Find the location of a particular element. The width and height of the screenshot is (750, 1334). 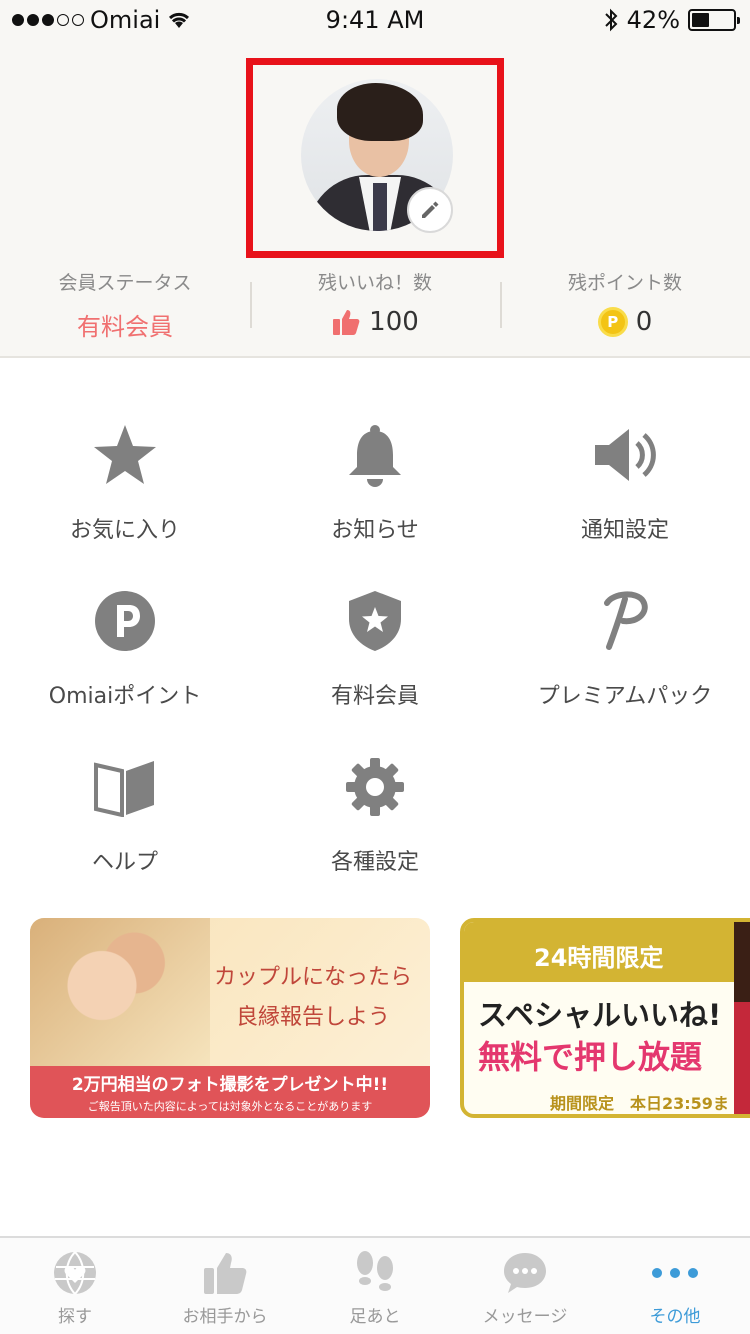

menu-label: Omiaiポイント is located at coordinates (125, 696).